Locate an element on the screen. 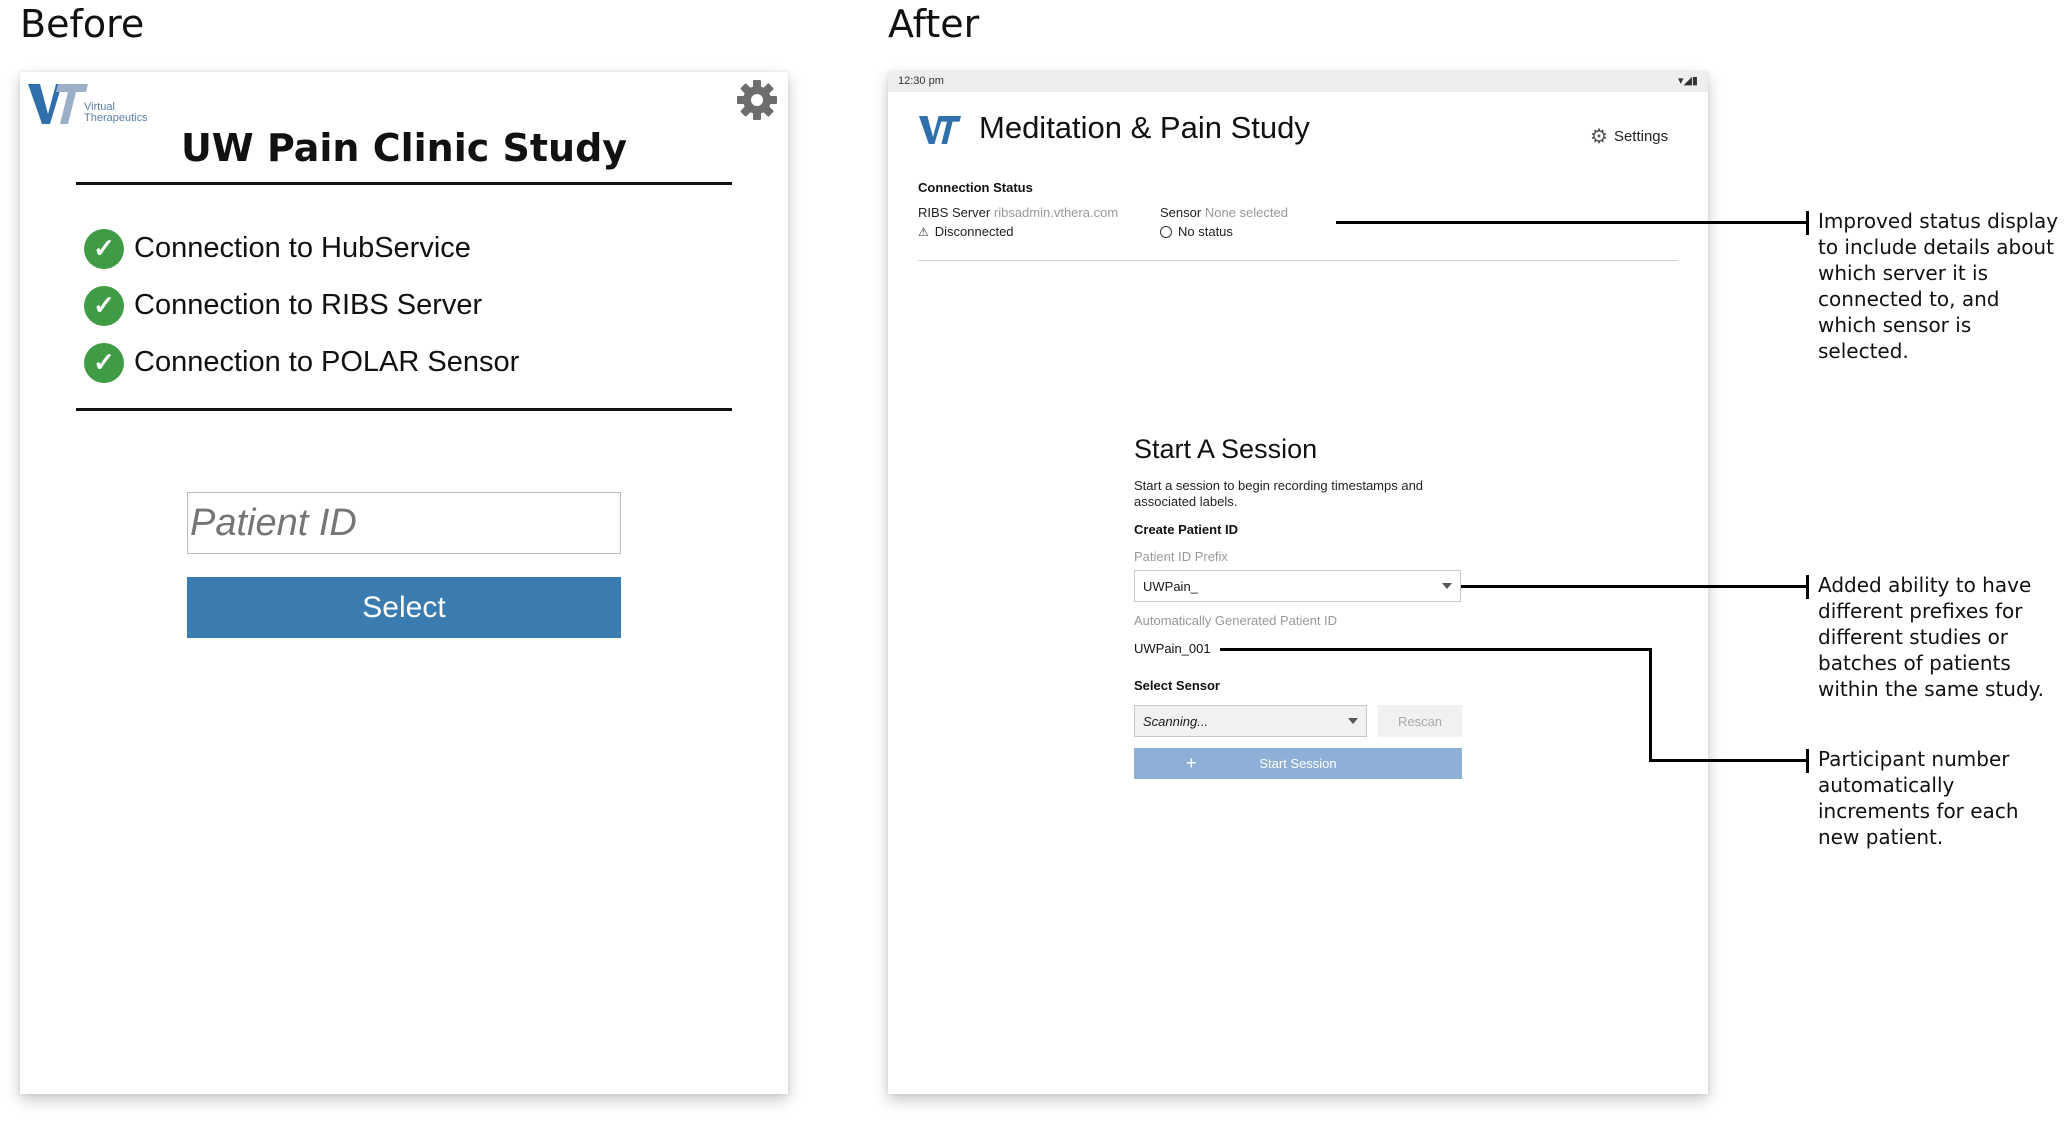  ribs-server-value: ribsadmin.vthera.com is located at coordinates (1056, 212).